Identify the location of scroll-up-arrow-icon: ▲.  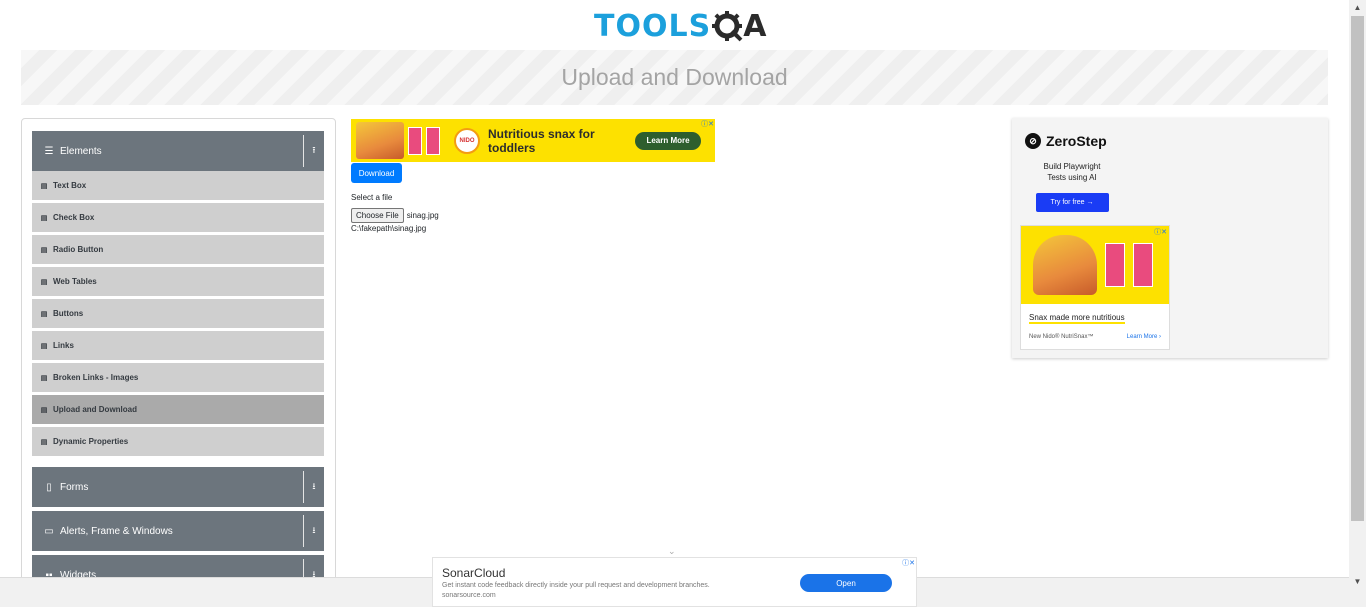
(1357, 8).